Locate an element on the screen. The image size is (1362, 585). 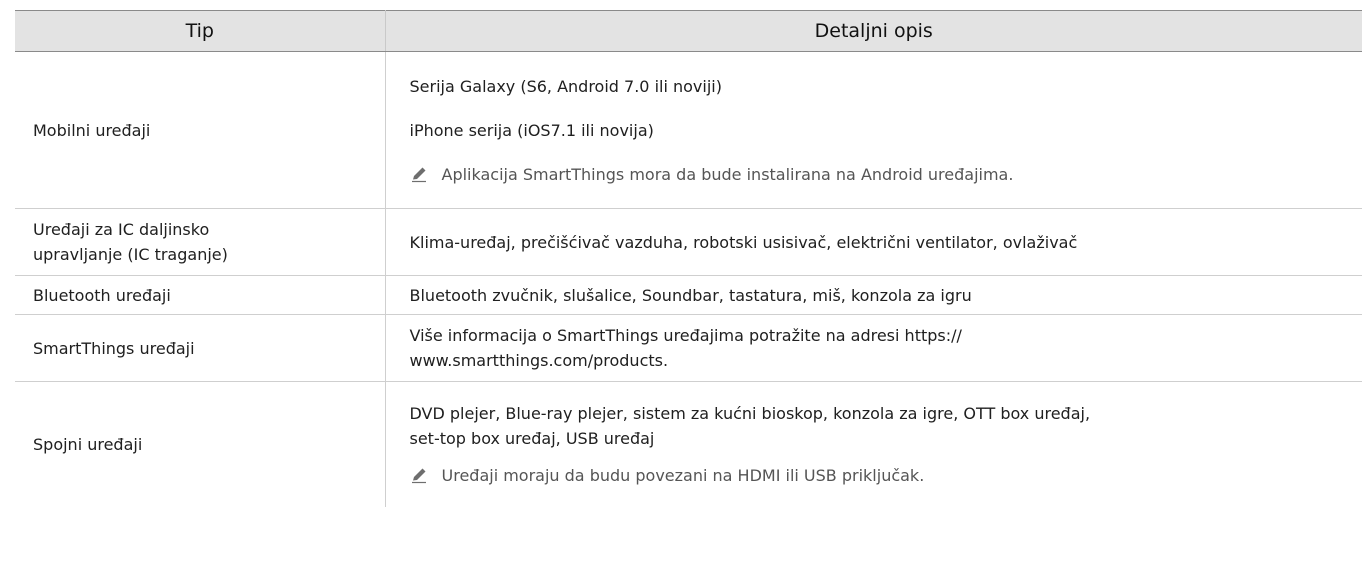
header-type: Tip is located at coordinates (200, 31).